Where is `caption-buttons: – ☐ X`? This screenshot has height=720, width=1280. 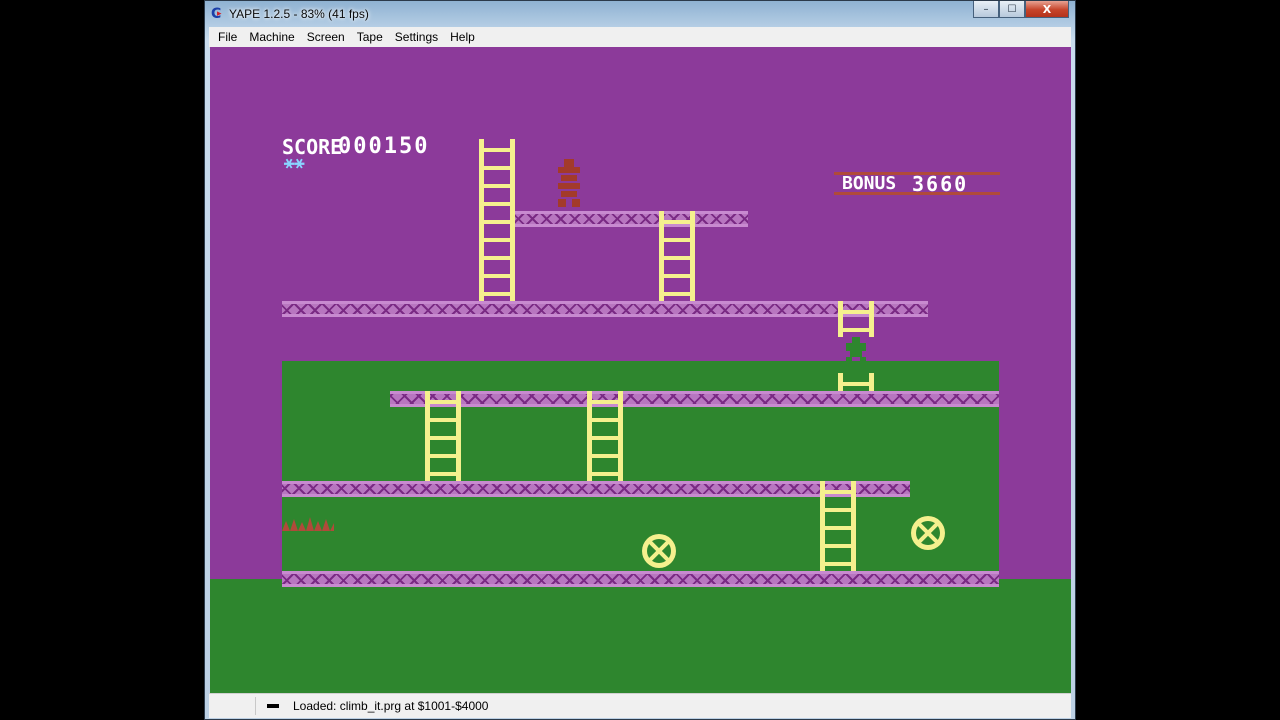
caption-buttons: – ☐ X is located at coordinates (1021, 10).